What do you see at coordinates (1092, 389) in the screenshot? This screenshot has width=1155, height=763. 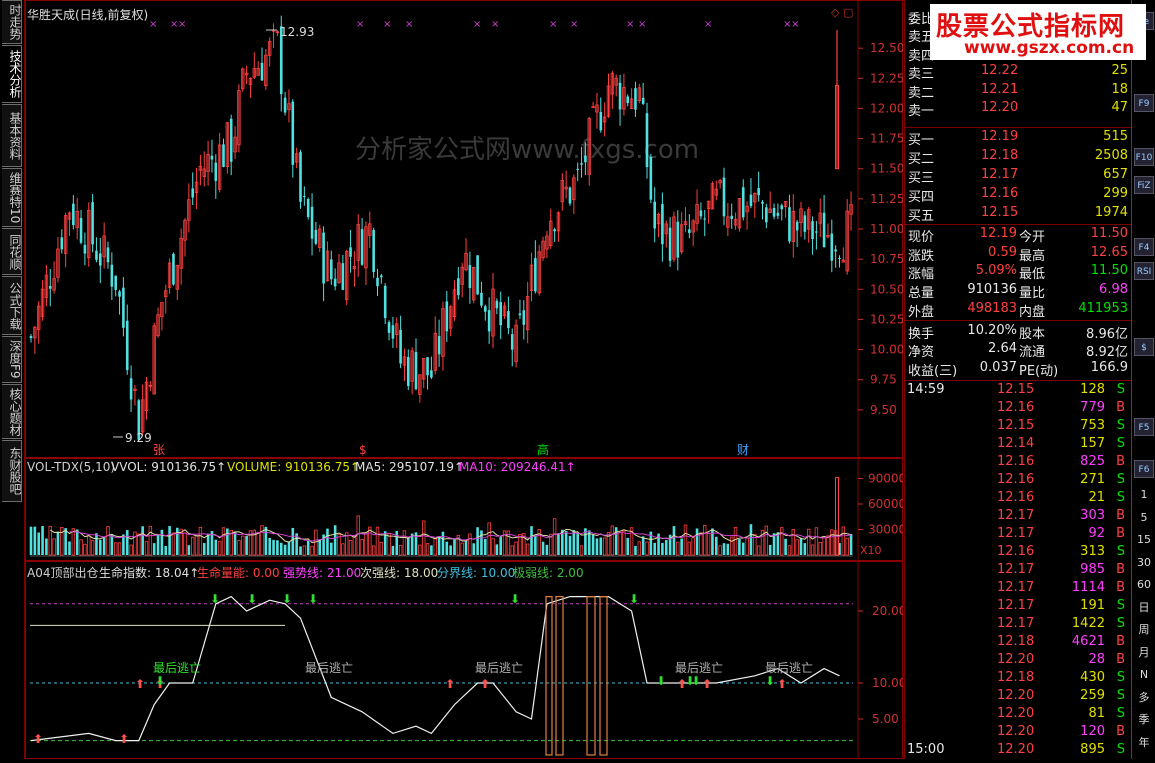 I see `tick-volume: 128` at bounding box center [1092, 389].